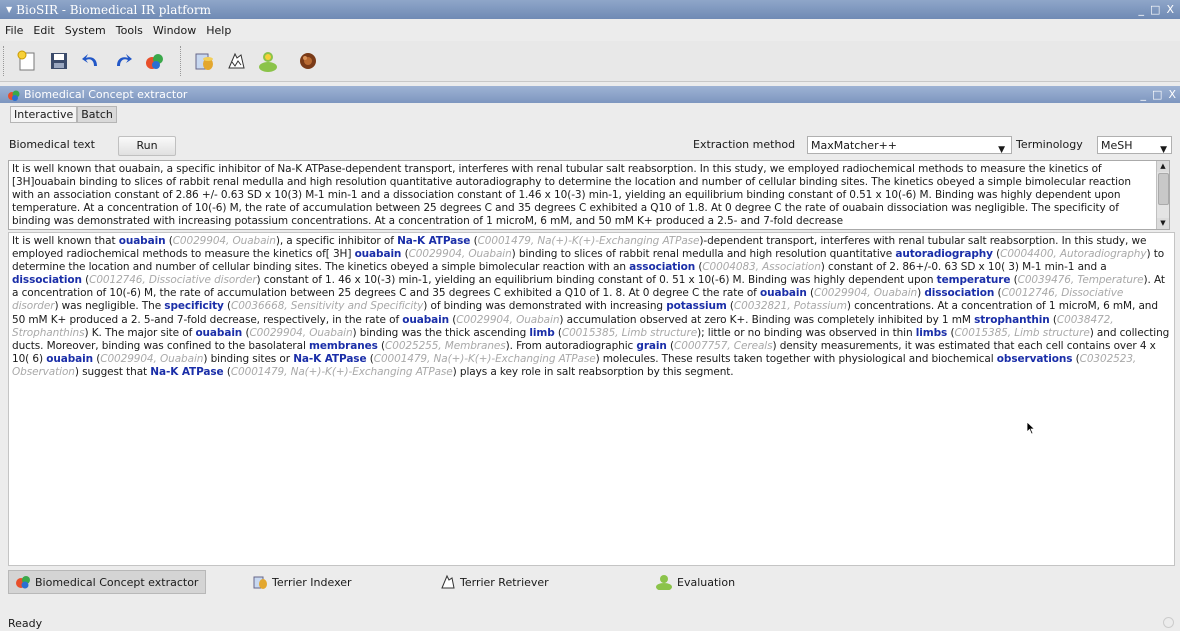 Image resolution: width=1180 pixels, height=631 pixels. I want to click on menu-window: Window, so click(174, 30).